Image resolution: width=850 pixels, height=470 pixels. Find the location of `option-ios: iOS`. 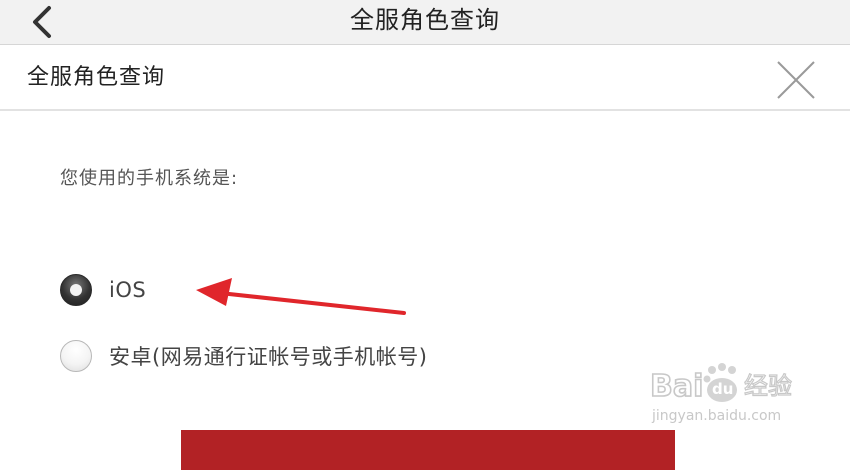

option-ios: iOS is located at coordinates (103, 290).